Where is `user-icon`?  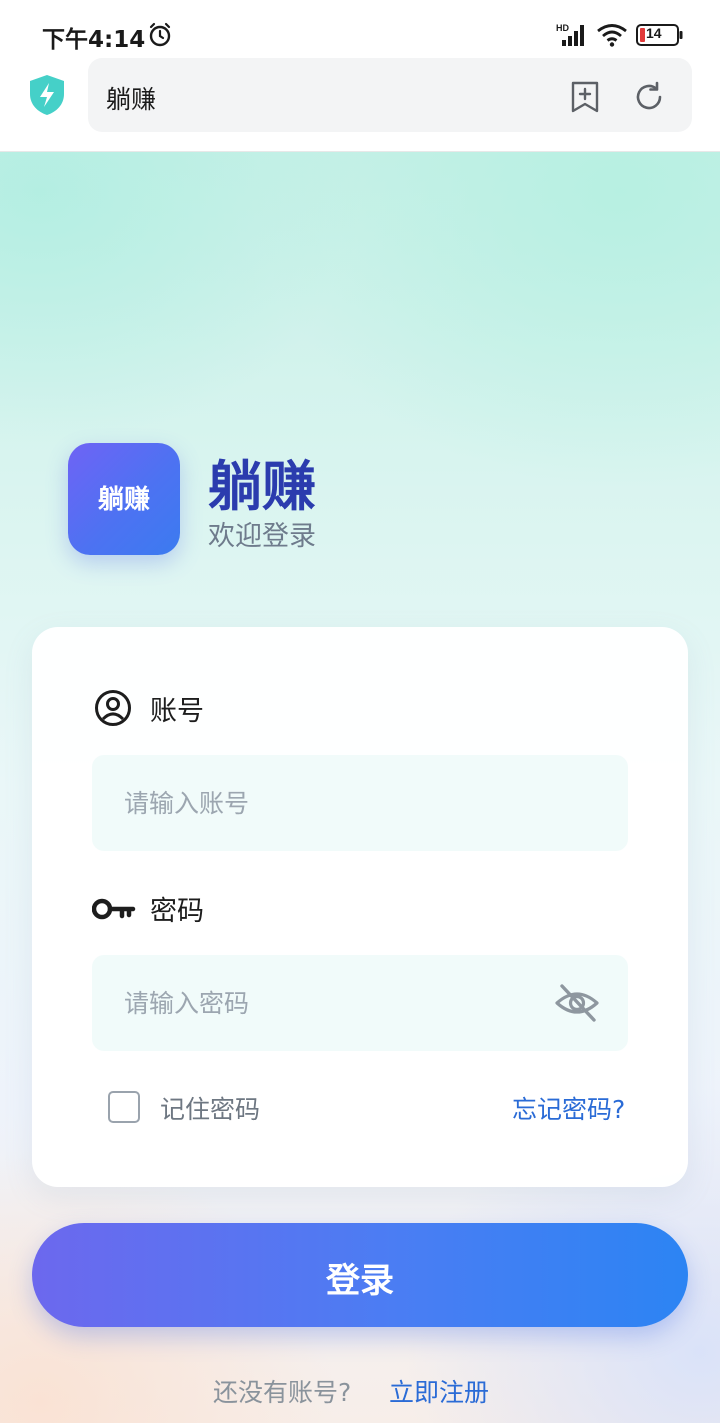 user-icon is located at coordinates (113, 708).